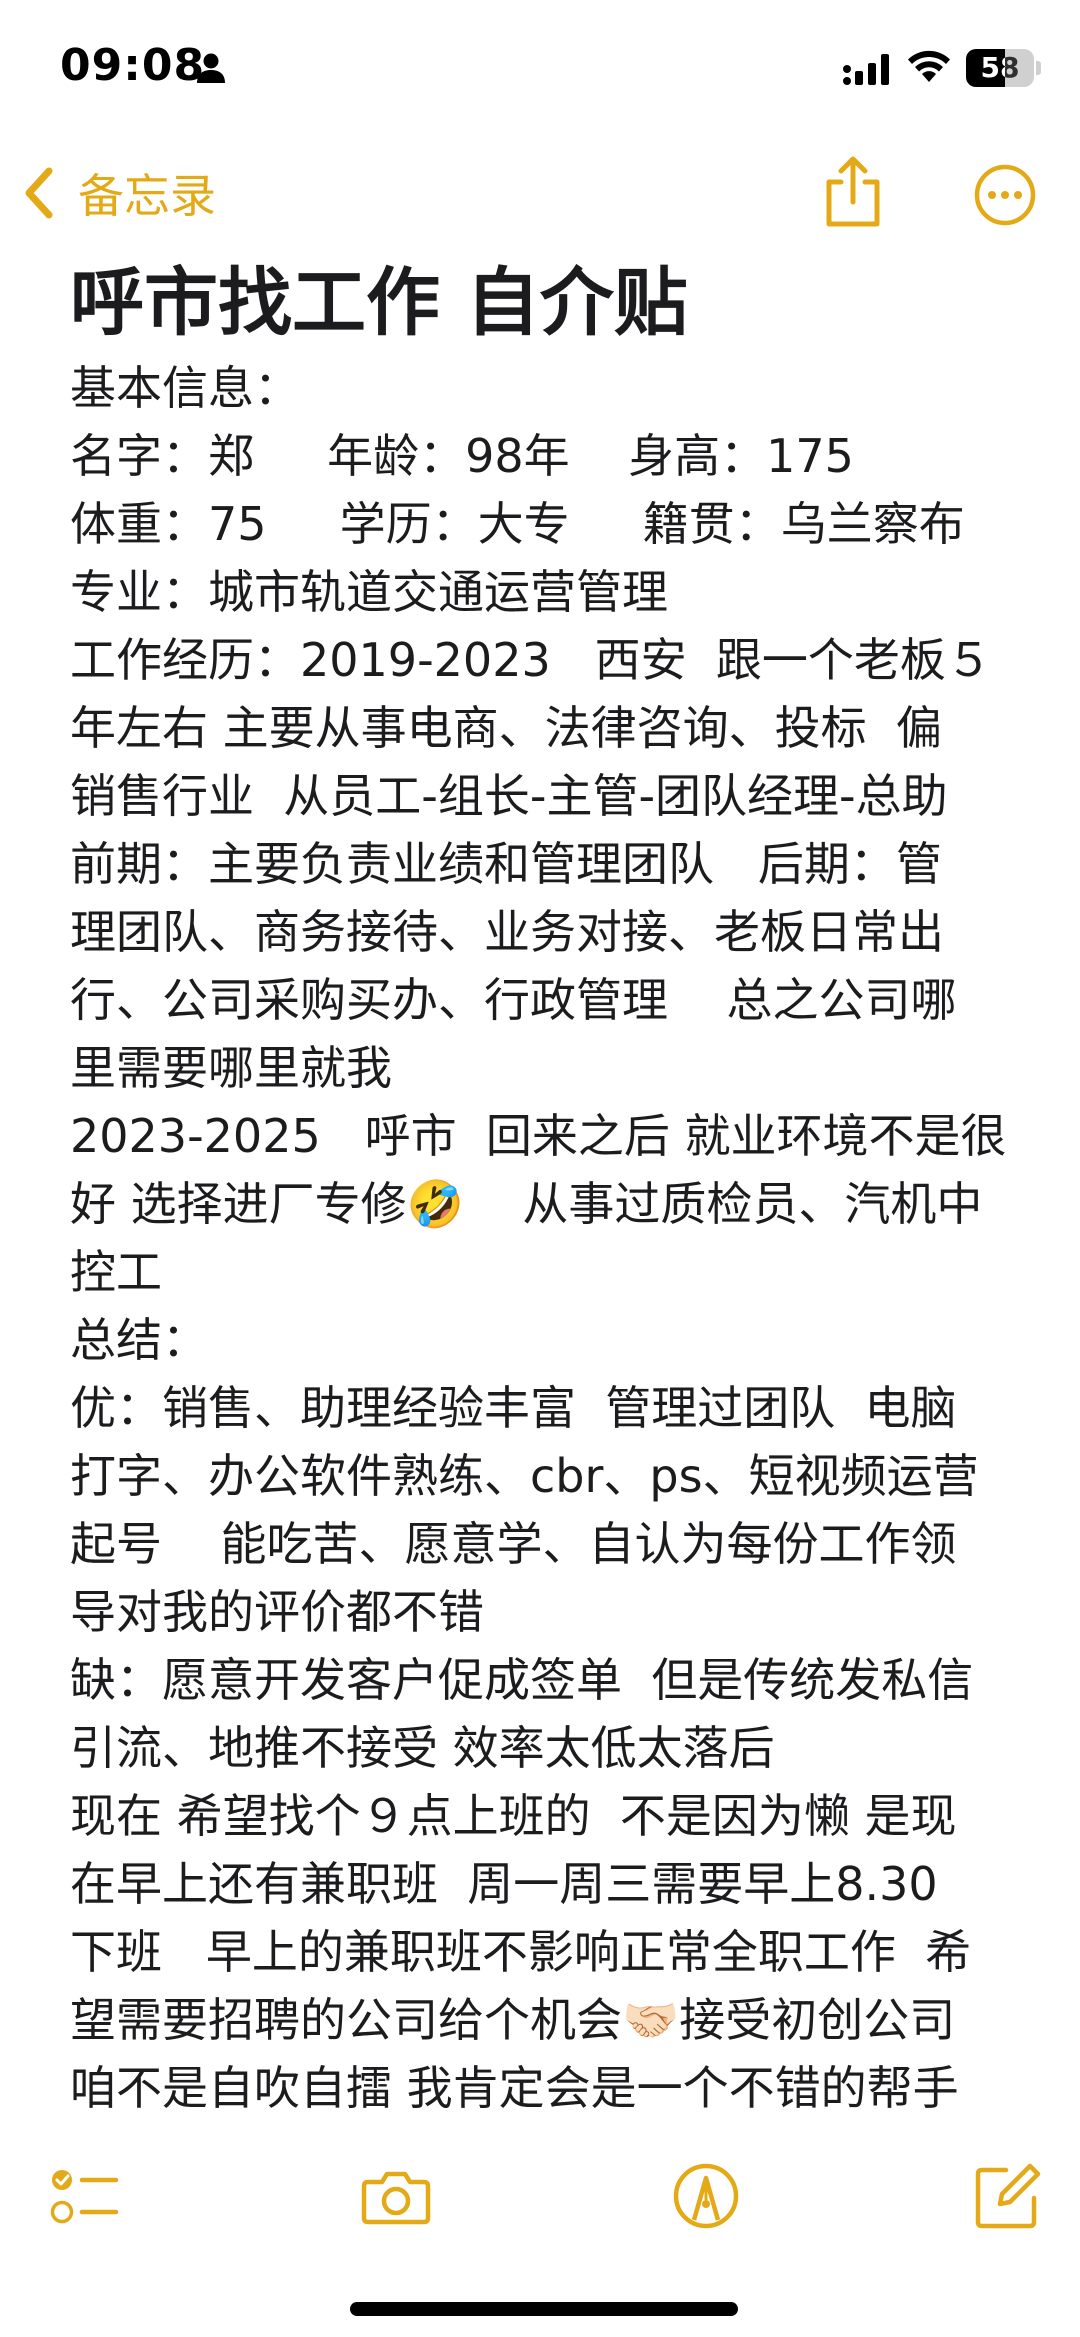 The image size is (1080, 2337). What do you see at coordinates (929, 66) in the screenshot?
I see `wifi-icon` at bounding box center [929, 66].